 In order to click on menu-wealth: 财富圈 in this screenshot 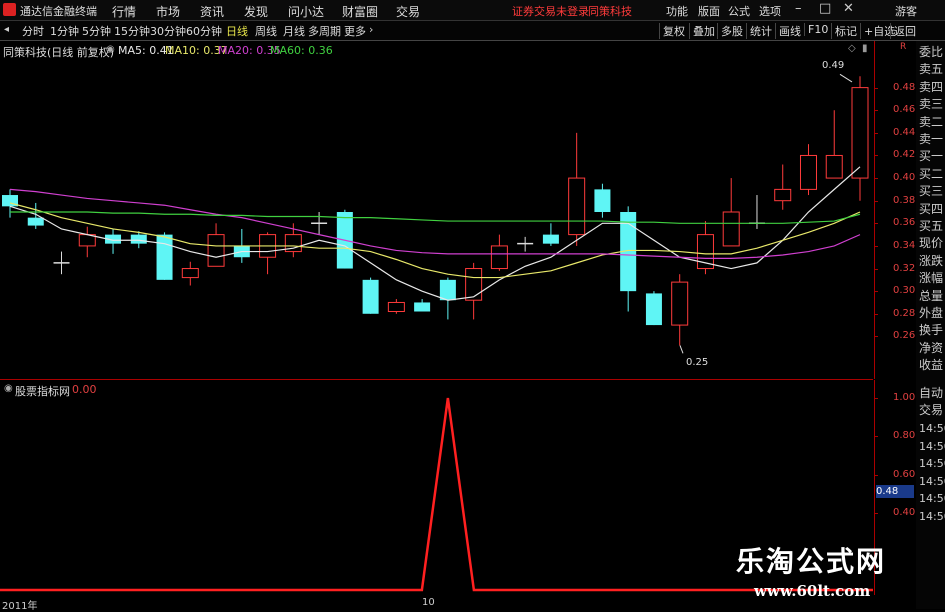, I will do `click(360, 11)`.